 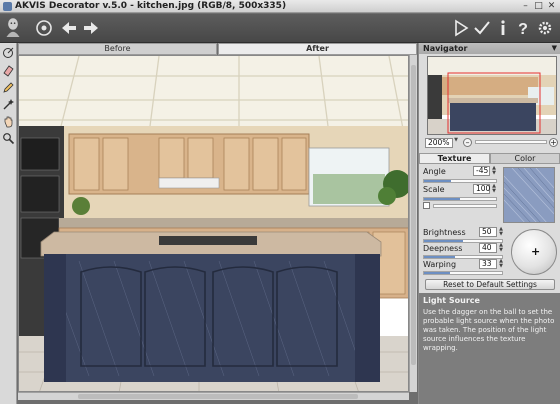 I want to click on view-tabs: Before After, so click(x=217, y=49).